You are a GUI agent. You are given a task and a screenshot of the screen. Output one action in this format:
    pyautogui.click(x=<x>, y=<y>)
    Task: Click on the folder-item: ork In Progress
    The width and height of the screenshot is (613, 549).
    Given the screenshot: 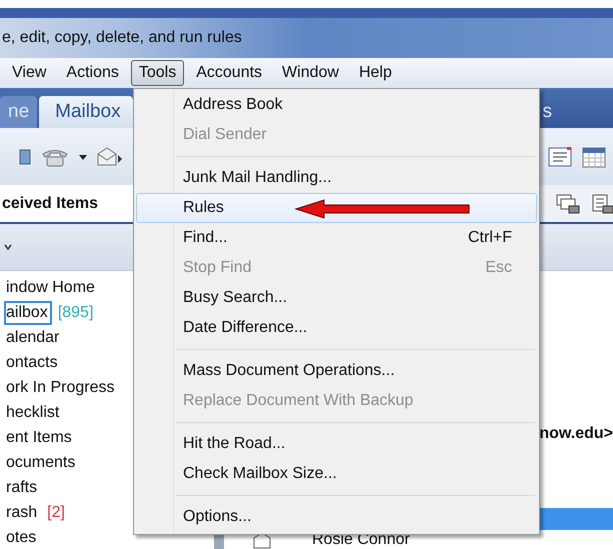 What is the action you would take?
    pyautogui.click(x=61, y=388)
    